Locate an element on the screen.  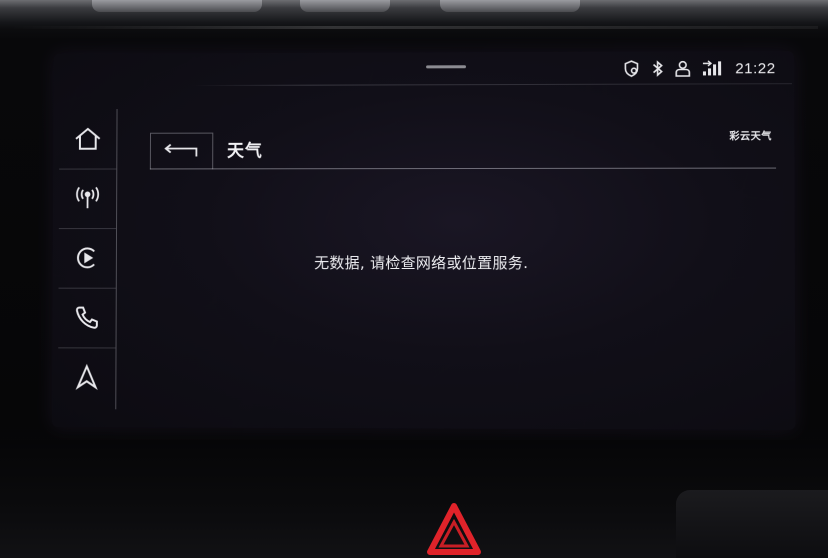
hazard-button is located at coordinates (454, 529).